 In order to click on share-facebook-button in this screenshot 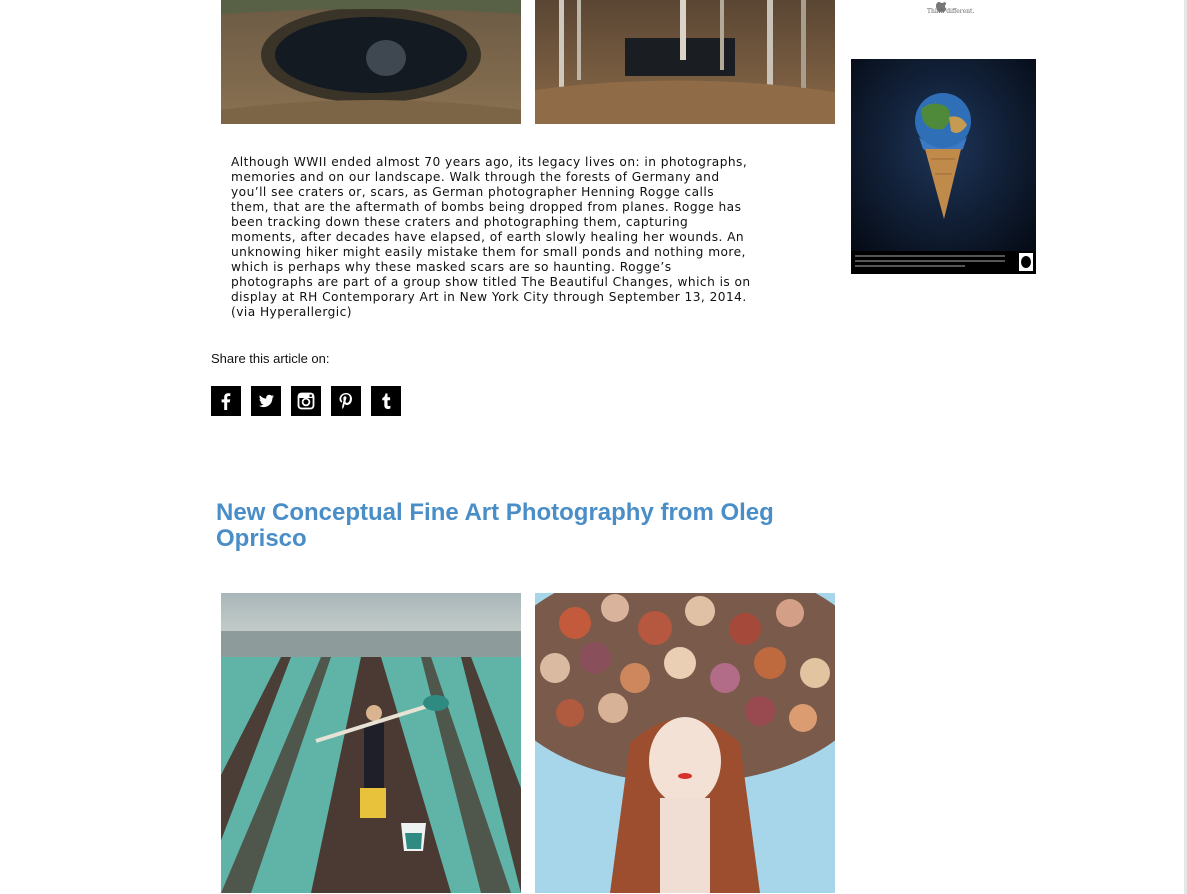, I will do `click(226, 401)`.